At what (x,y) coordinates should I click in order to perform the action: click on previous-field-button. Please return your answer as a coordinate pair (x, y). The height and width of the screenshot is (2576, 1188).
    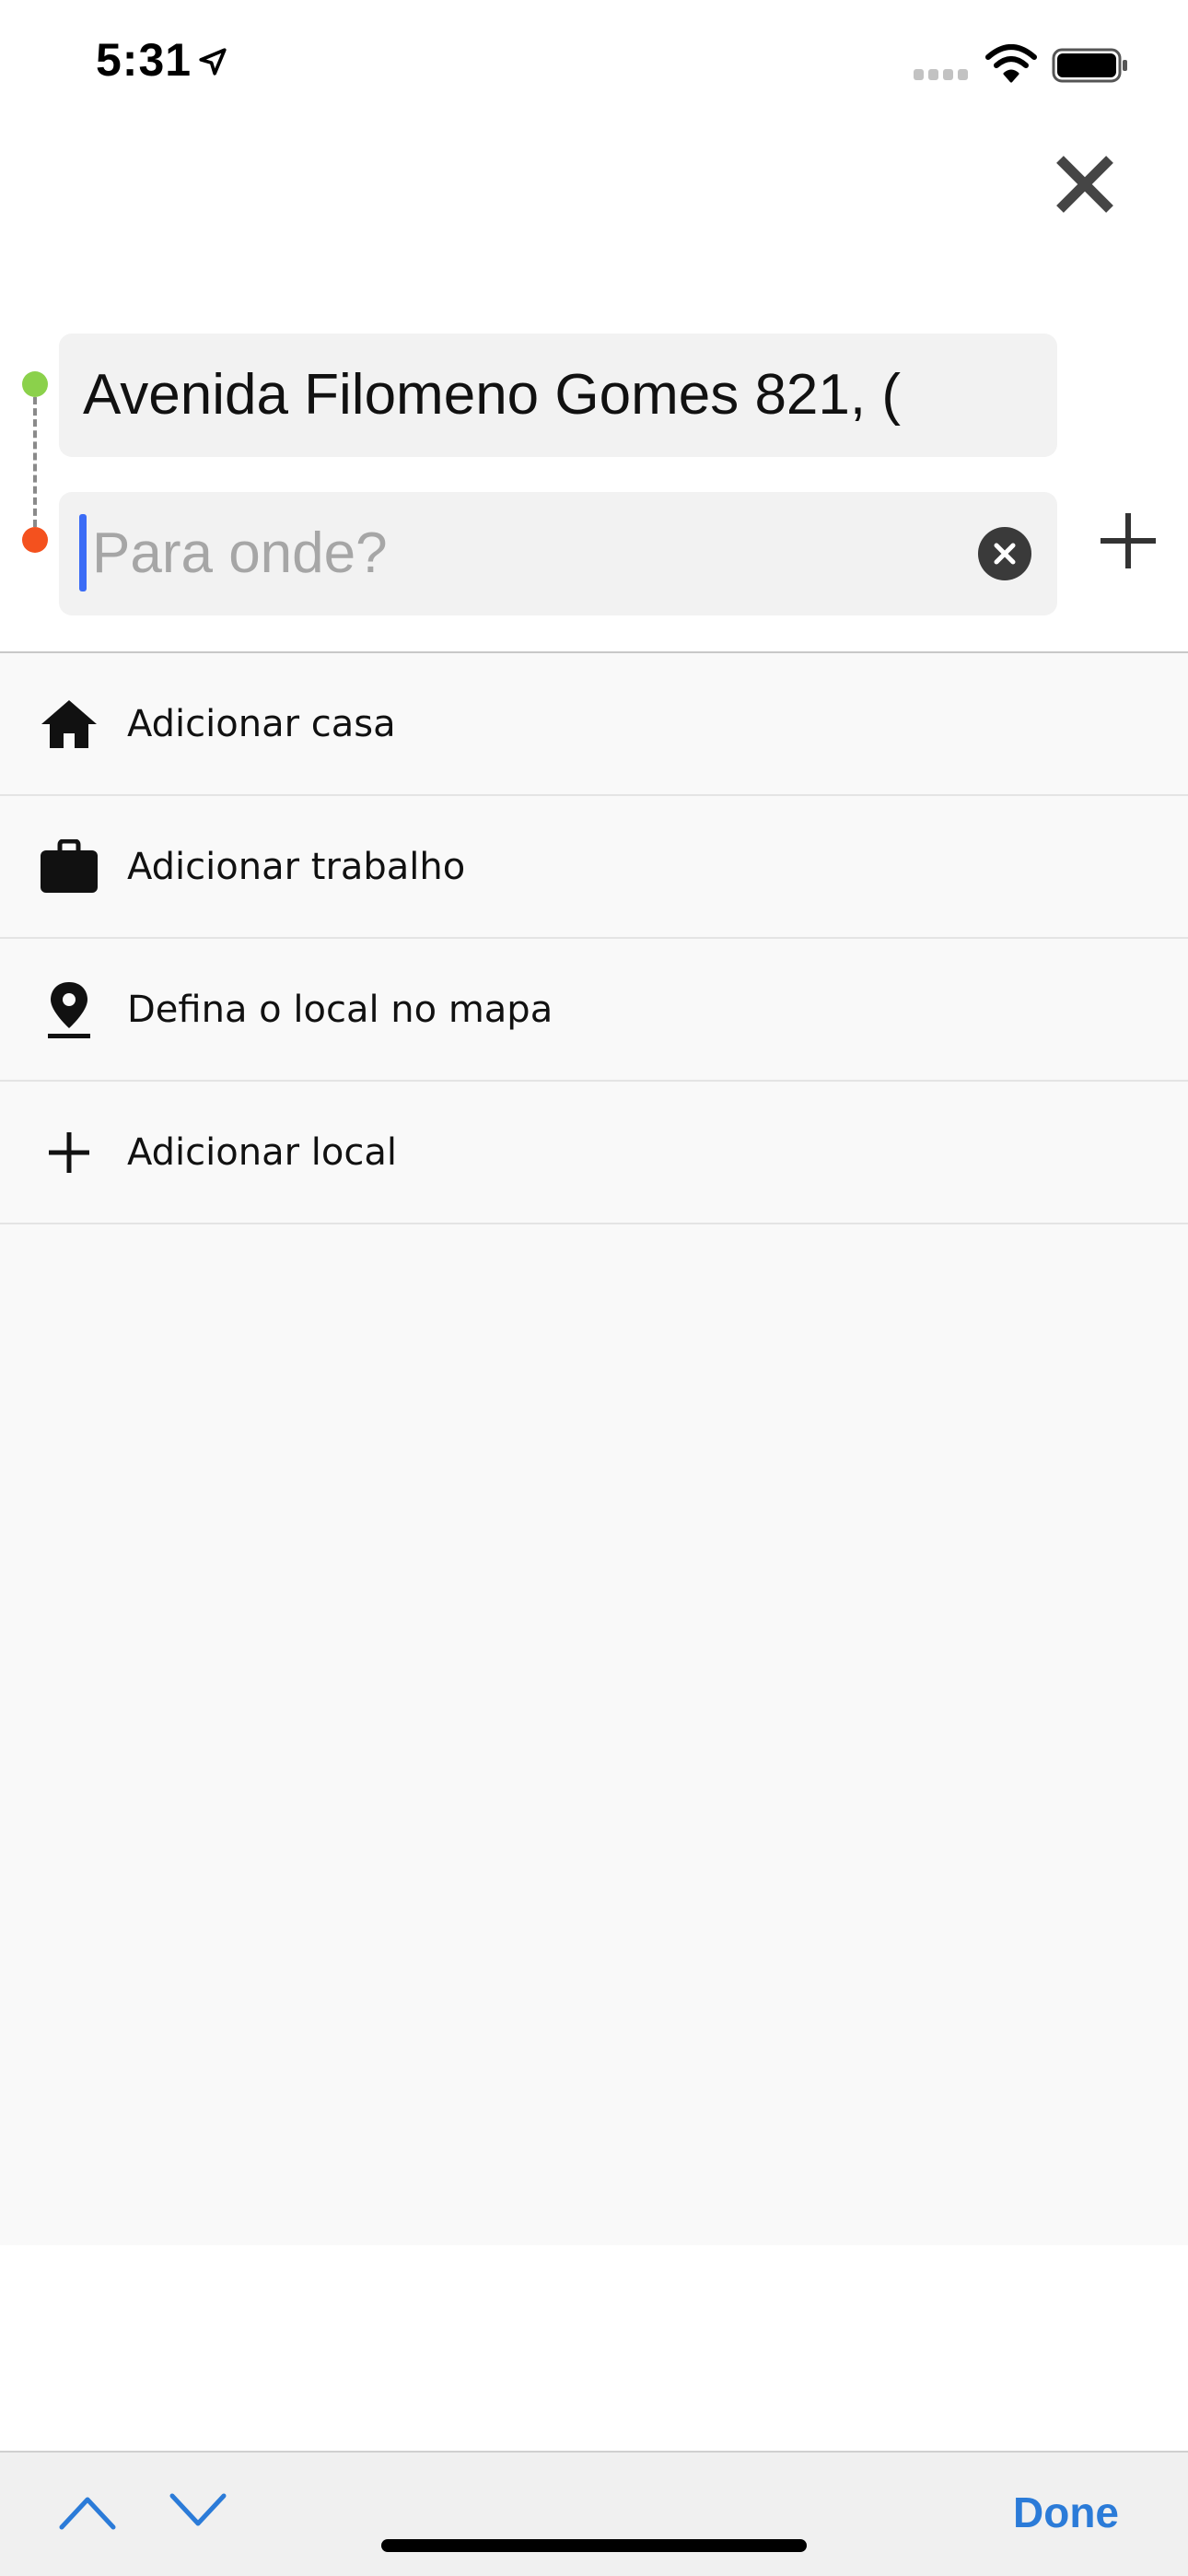
    Looking at the image, I should click on (87, 2511).